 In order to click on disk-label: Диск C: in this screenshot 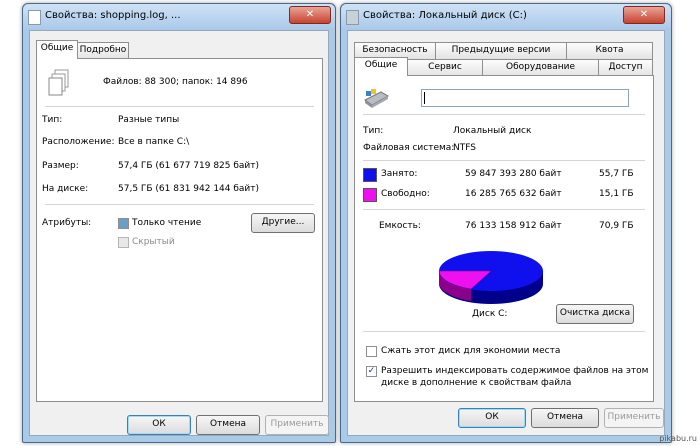, I will do `click(490, 314)`.